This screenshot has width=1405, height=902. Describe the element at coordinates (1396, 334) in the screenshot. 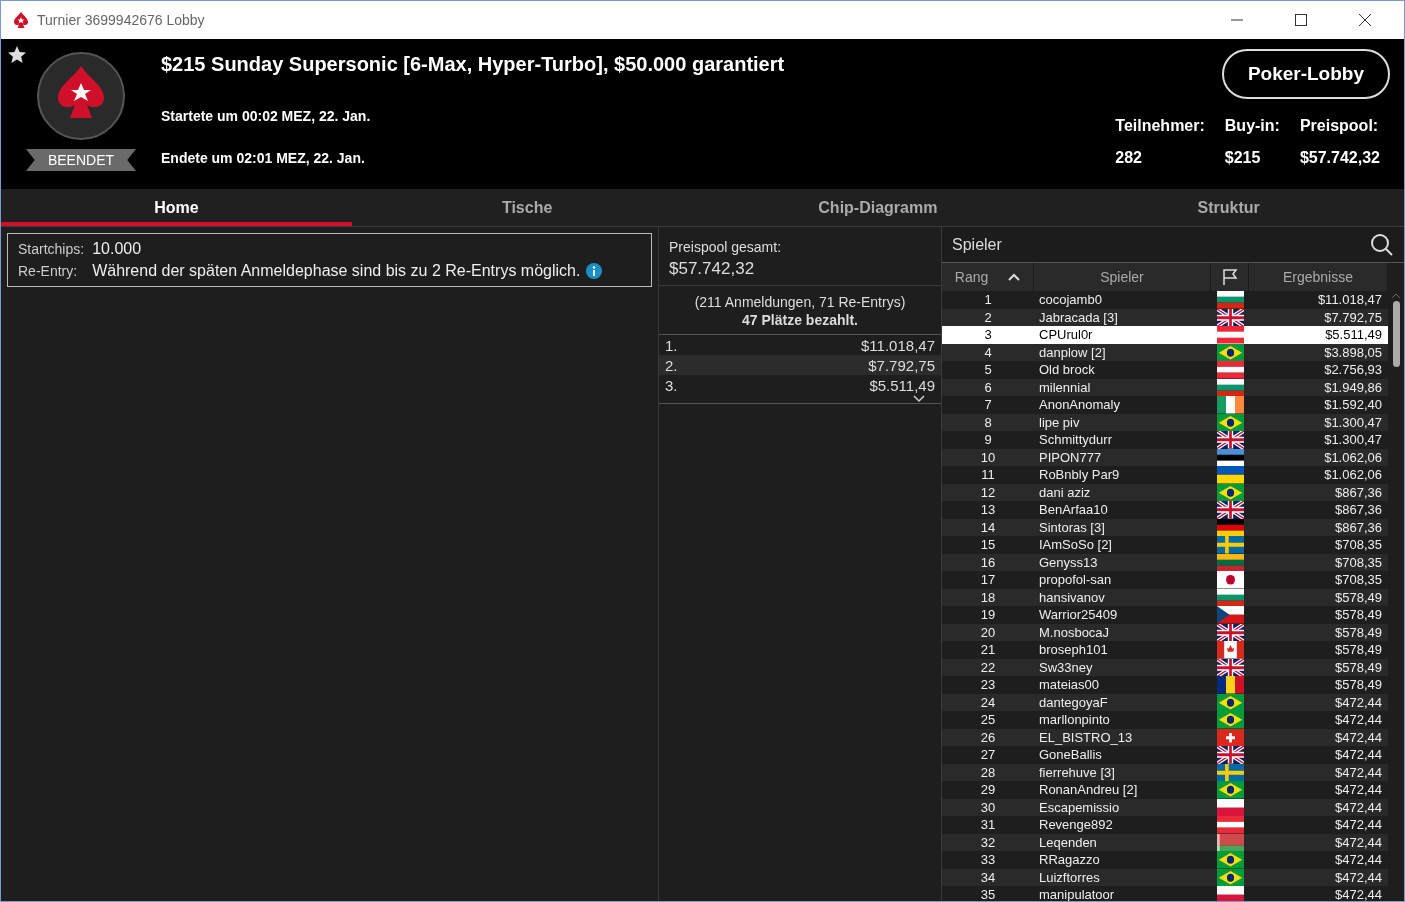

I see `scrollbar-thumb` at that location.